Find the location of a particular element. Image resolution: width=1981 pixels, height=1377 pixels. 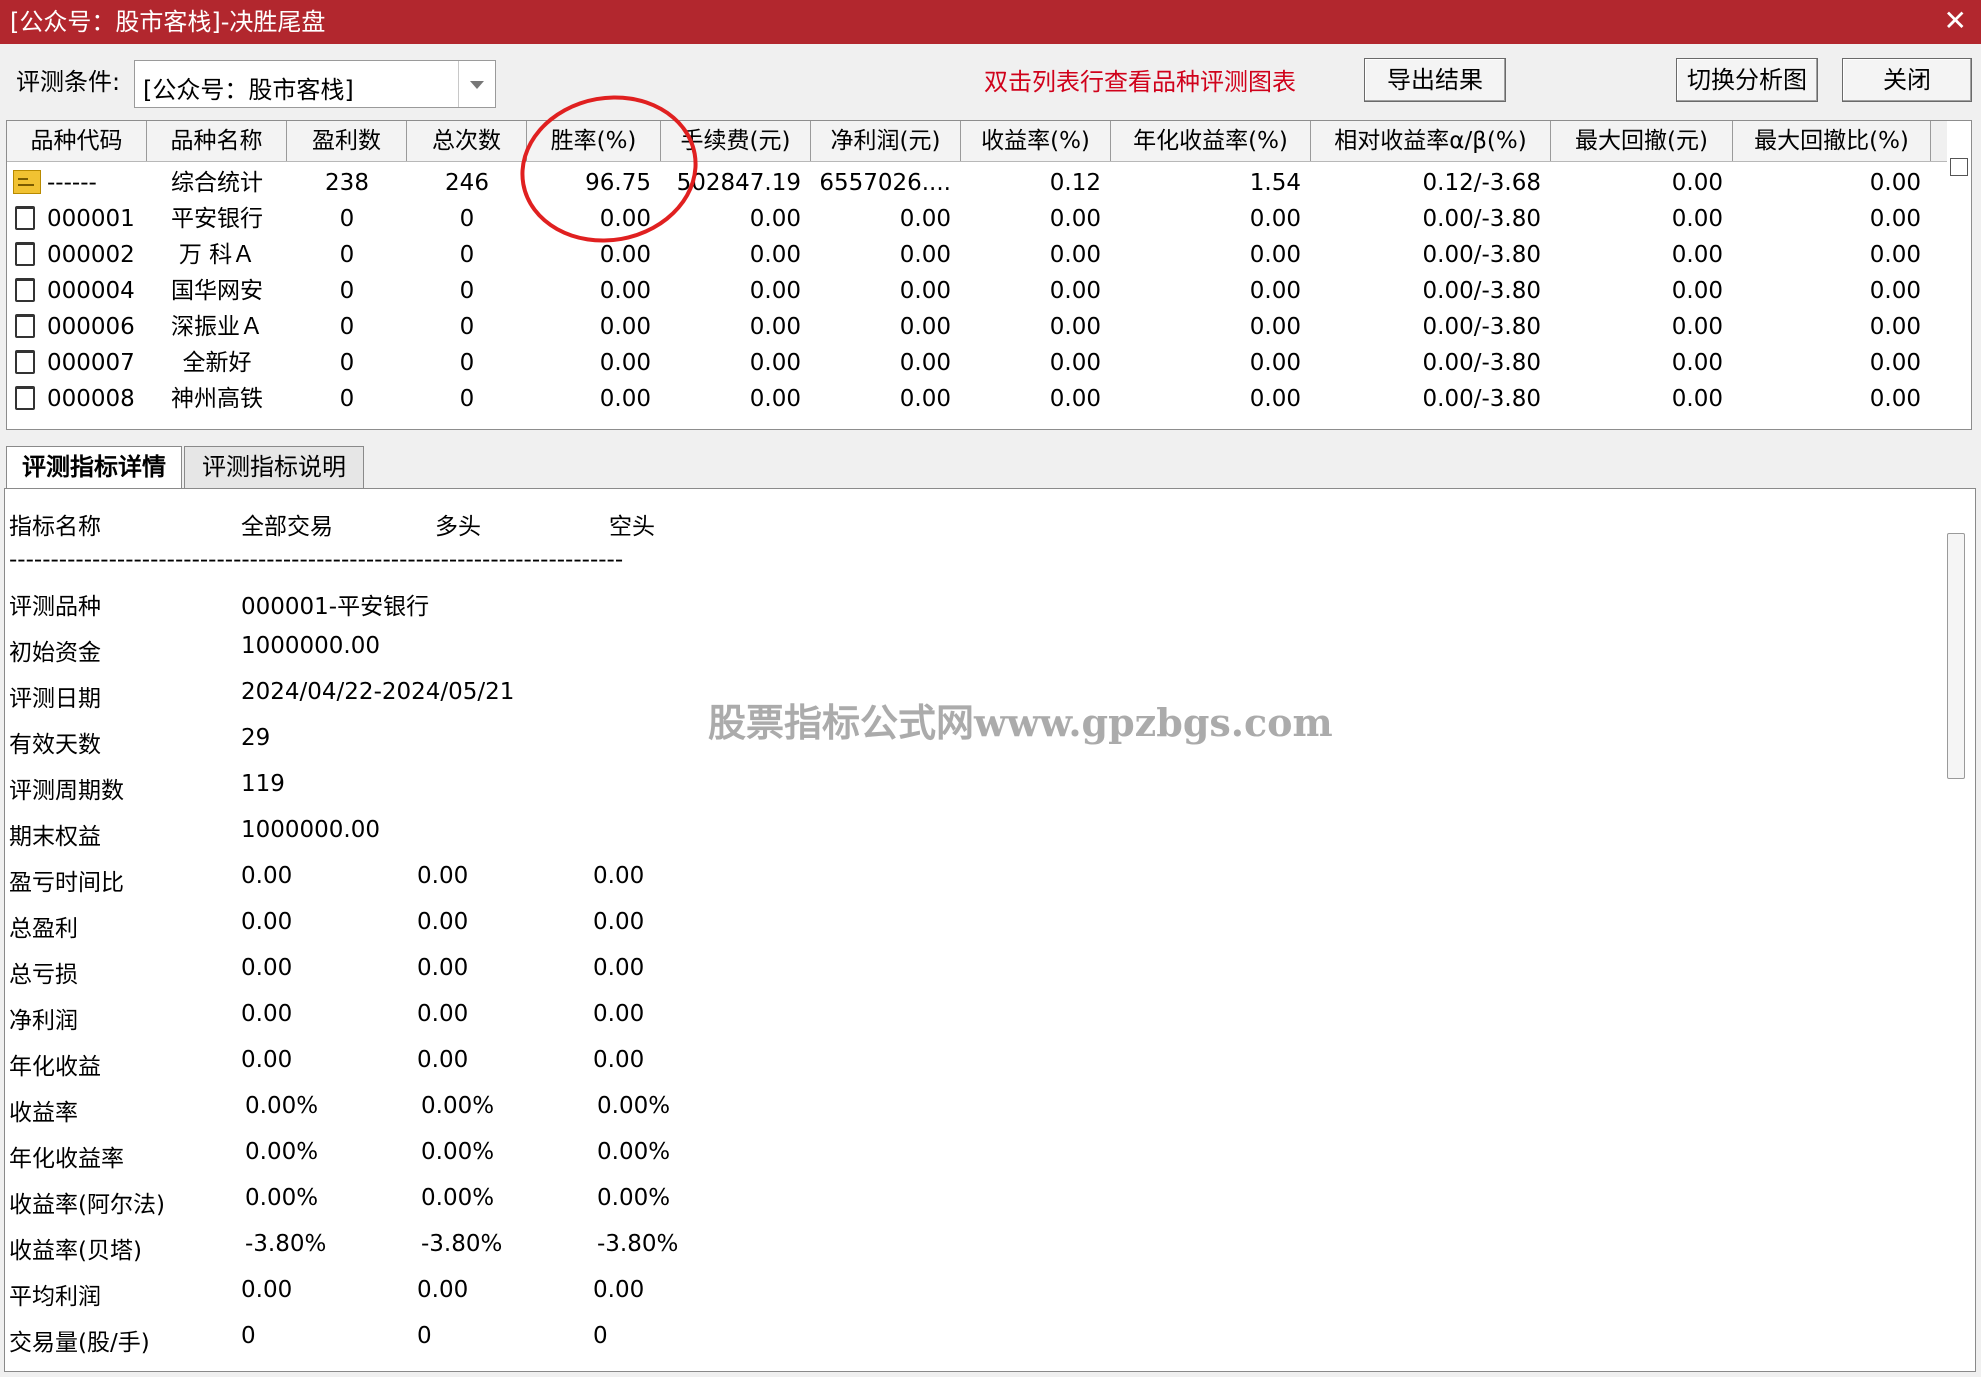

metric-value: 119 is located at coordinates (263, 784).